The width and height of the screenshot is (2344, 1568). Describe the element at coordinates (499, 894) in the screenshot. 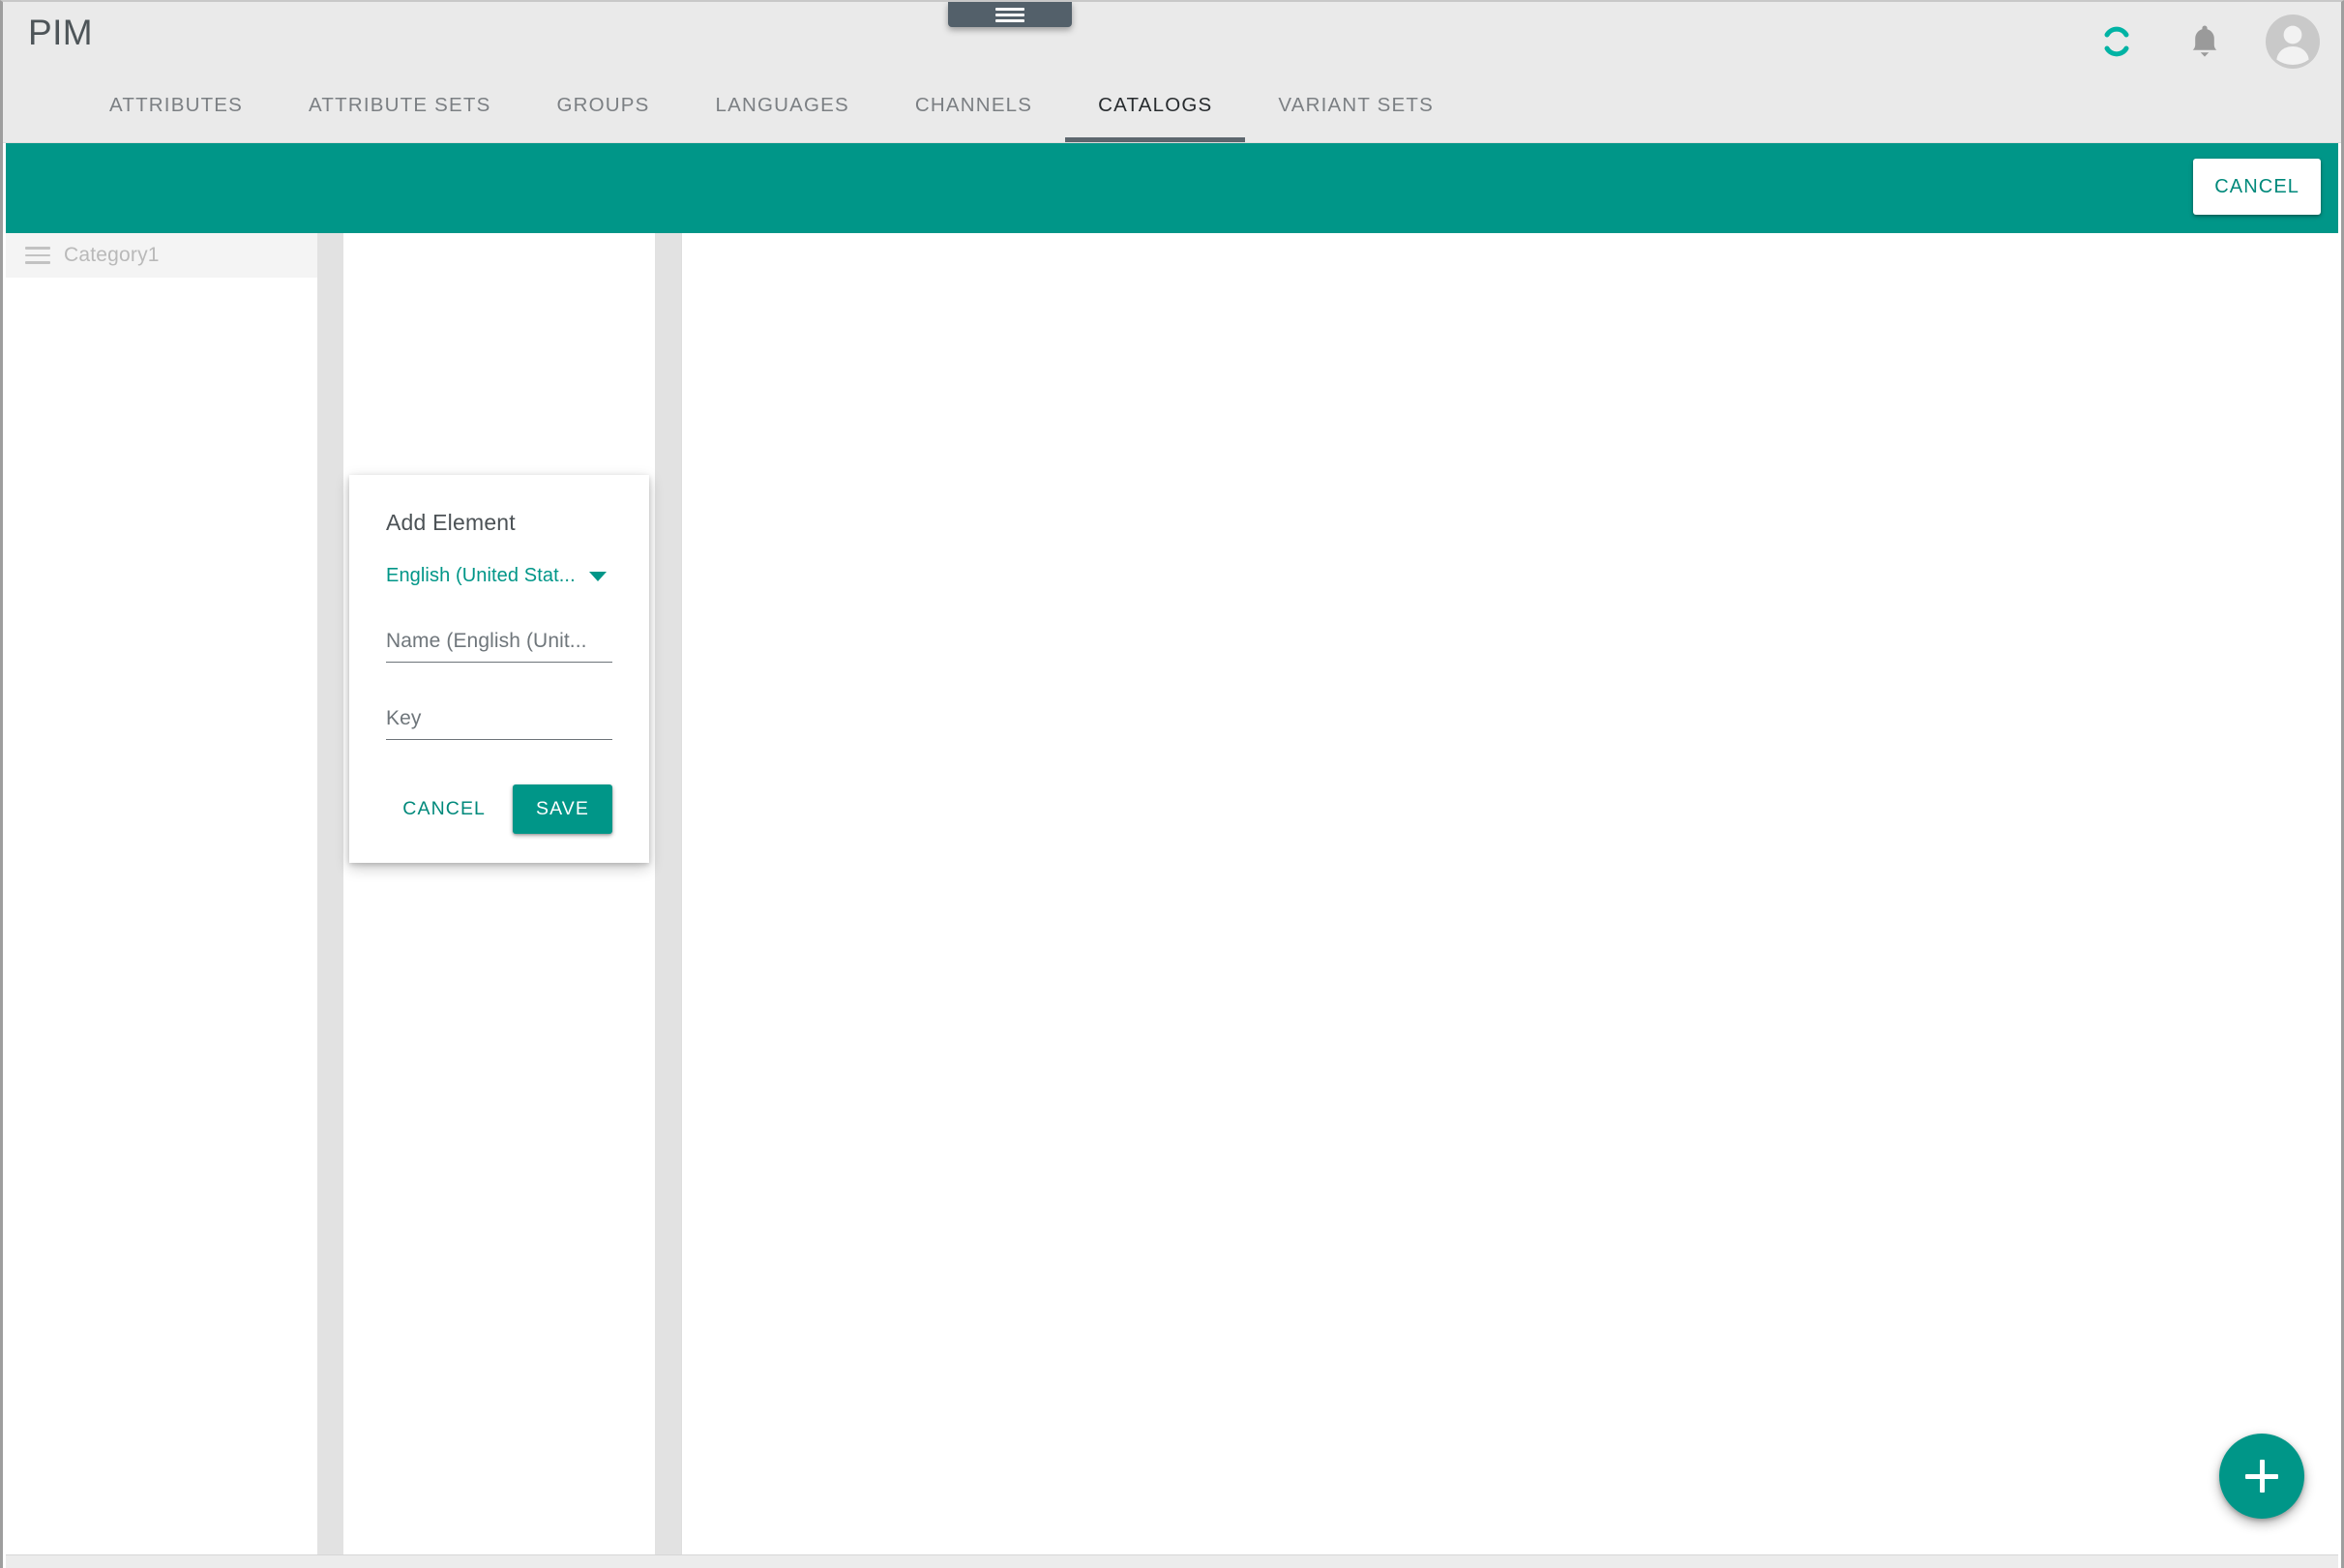

I see `element-panel` at that location.